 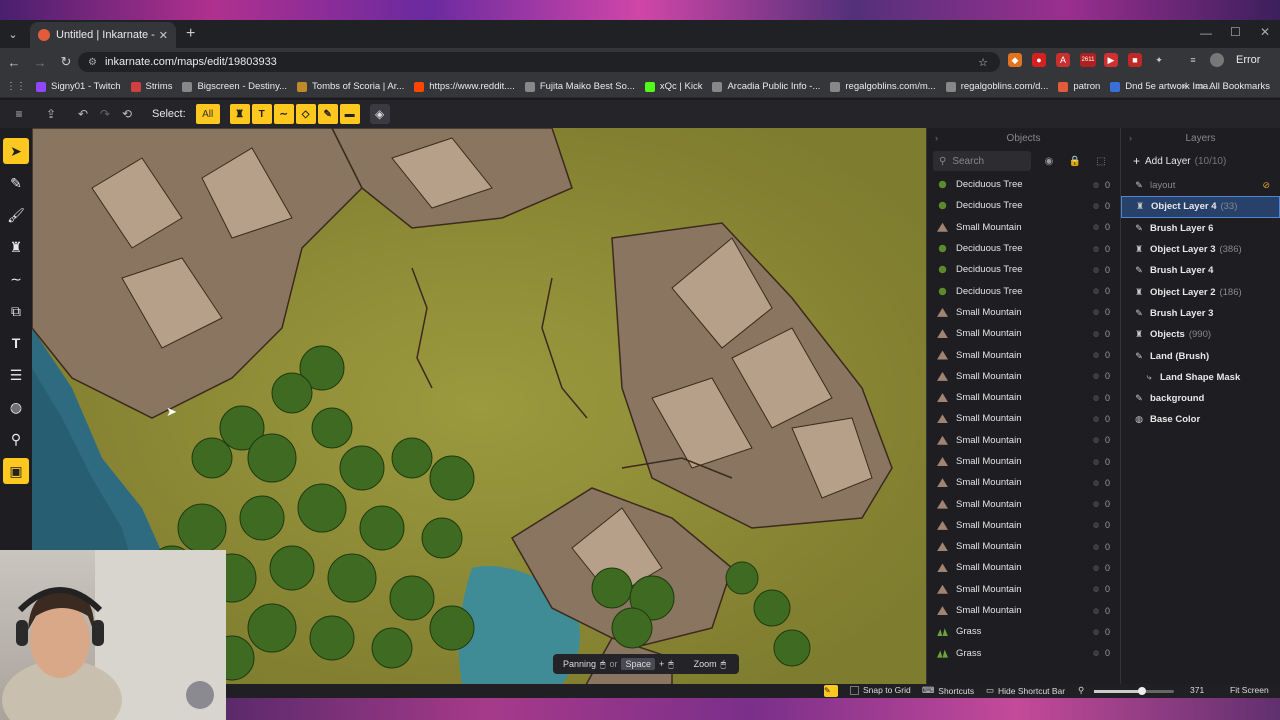 What do you see at coordinates (1200, 355) in the screenshot?
I see `layer-item: ✎ Land (Brush)` at bounding box center [1200, 355].